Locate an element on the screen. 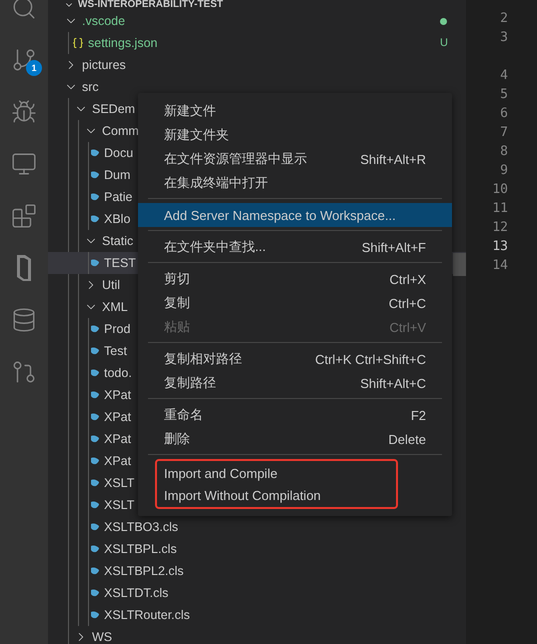 The image size is (537, 644). line-number: 5 is located at coordinates (503, 95).